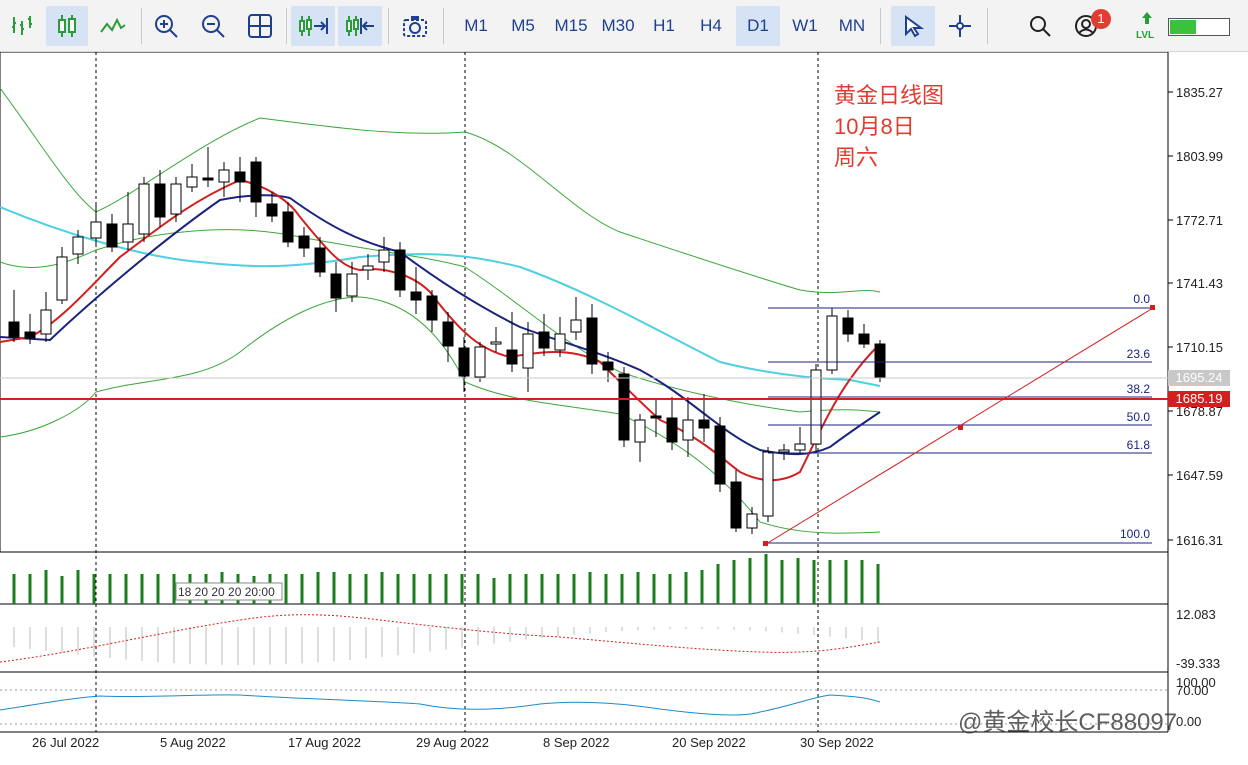  I want to click on fib-level-38-2: 38.2, so click(1139, 389).